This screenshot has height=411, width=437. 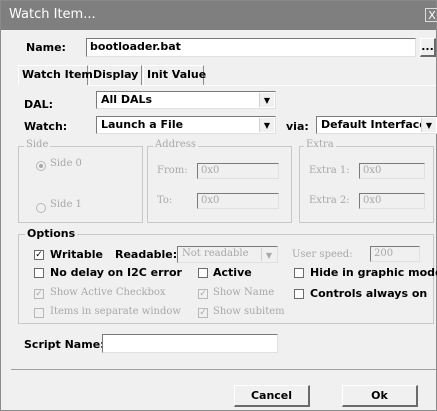 What do you see at coordinates (238, 201) in the screenshot?
I see `to-input: 0x0` at bounding box center [238, 201].